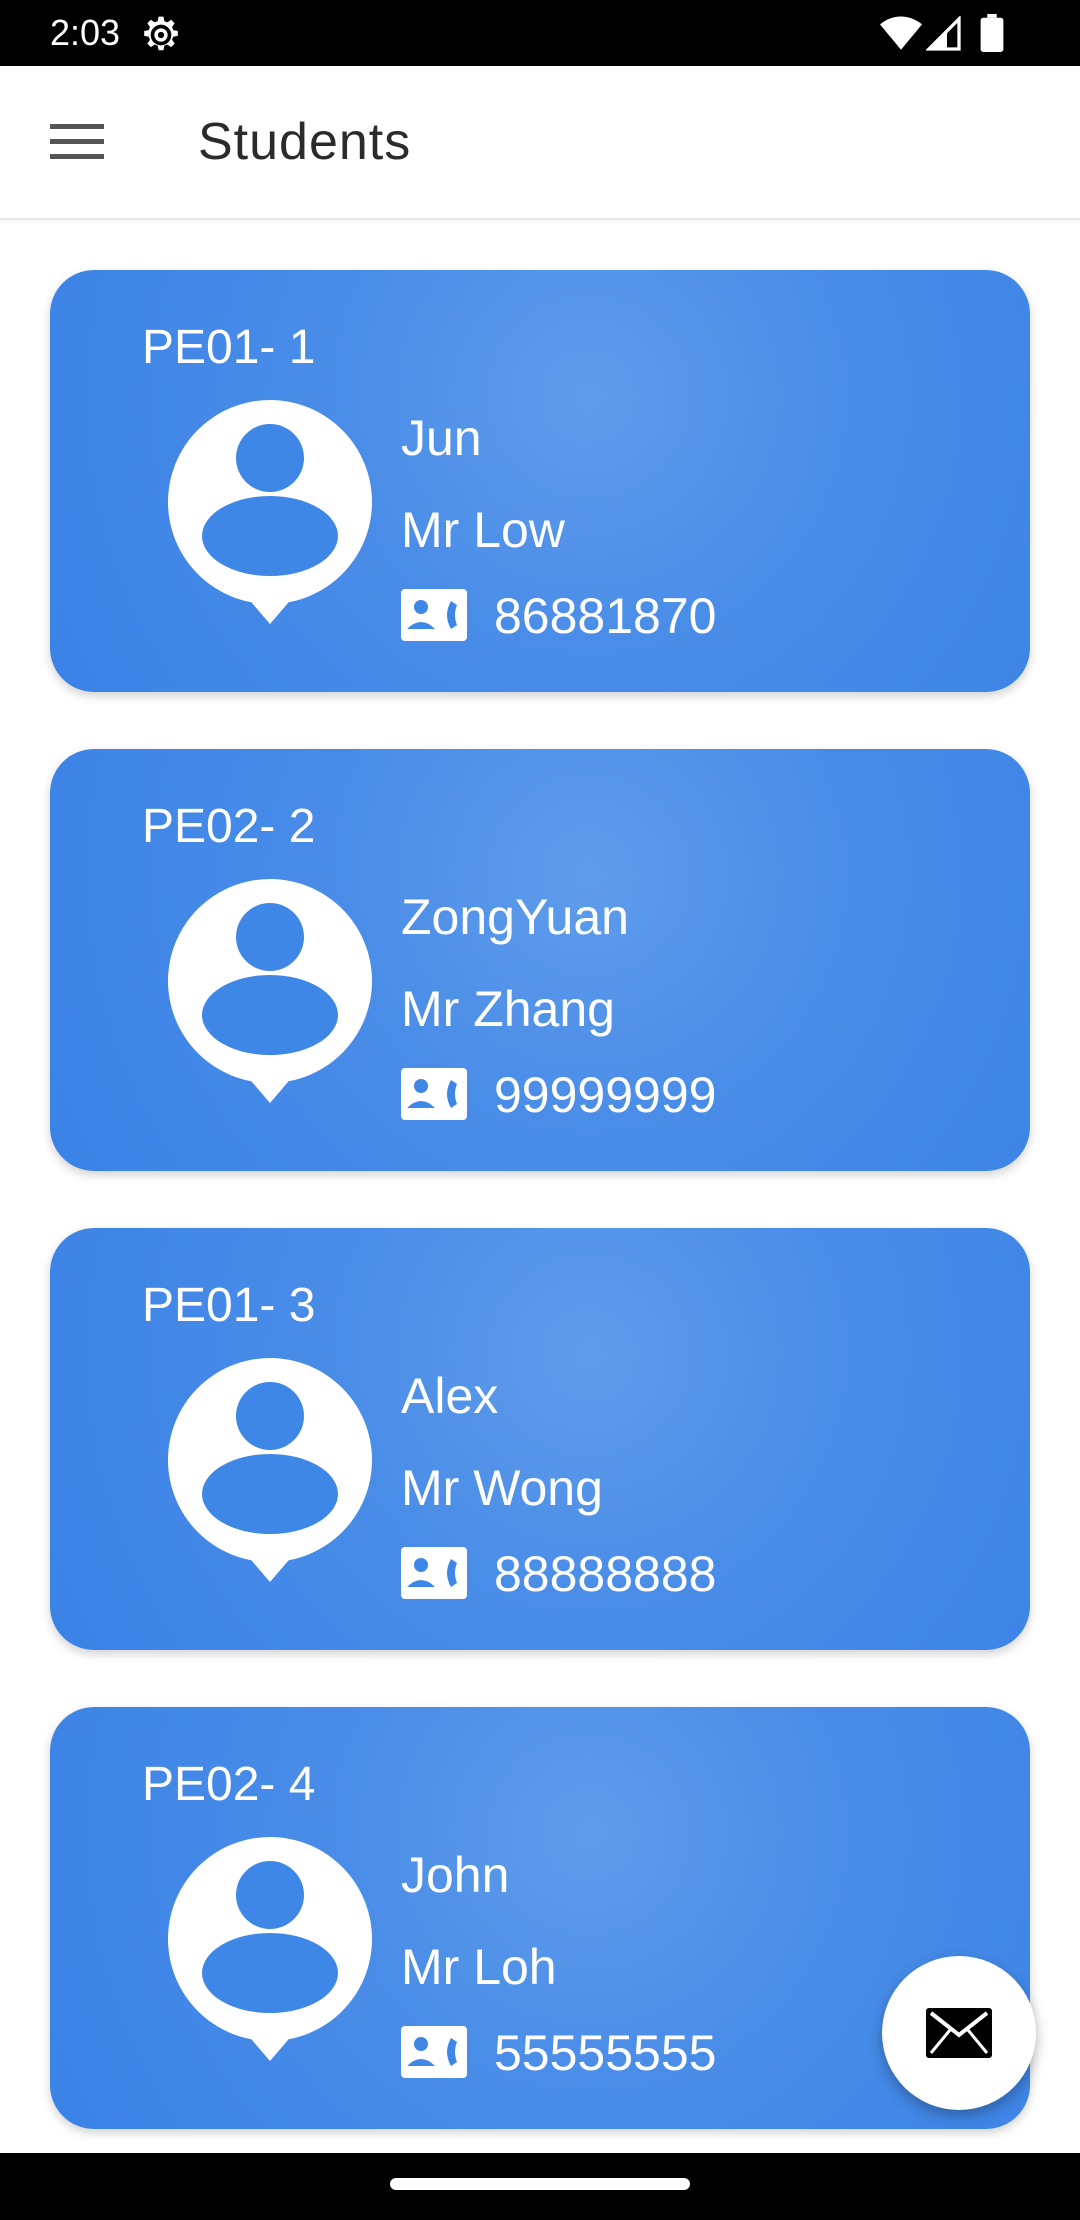 The width and height of the screenshot is (1080, 2220). What do you see at coordinates (479, 1967) in the screenshot?
I see `teacher-name: Mr Loh` at bounding box center [479, 1967].